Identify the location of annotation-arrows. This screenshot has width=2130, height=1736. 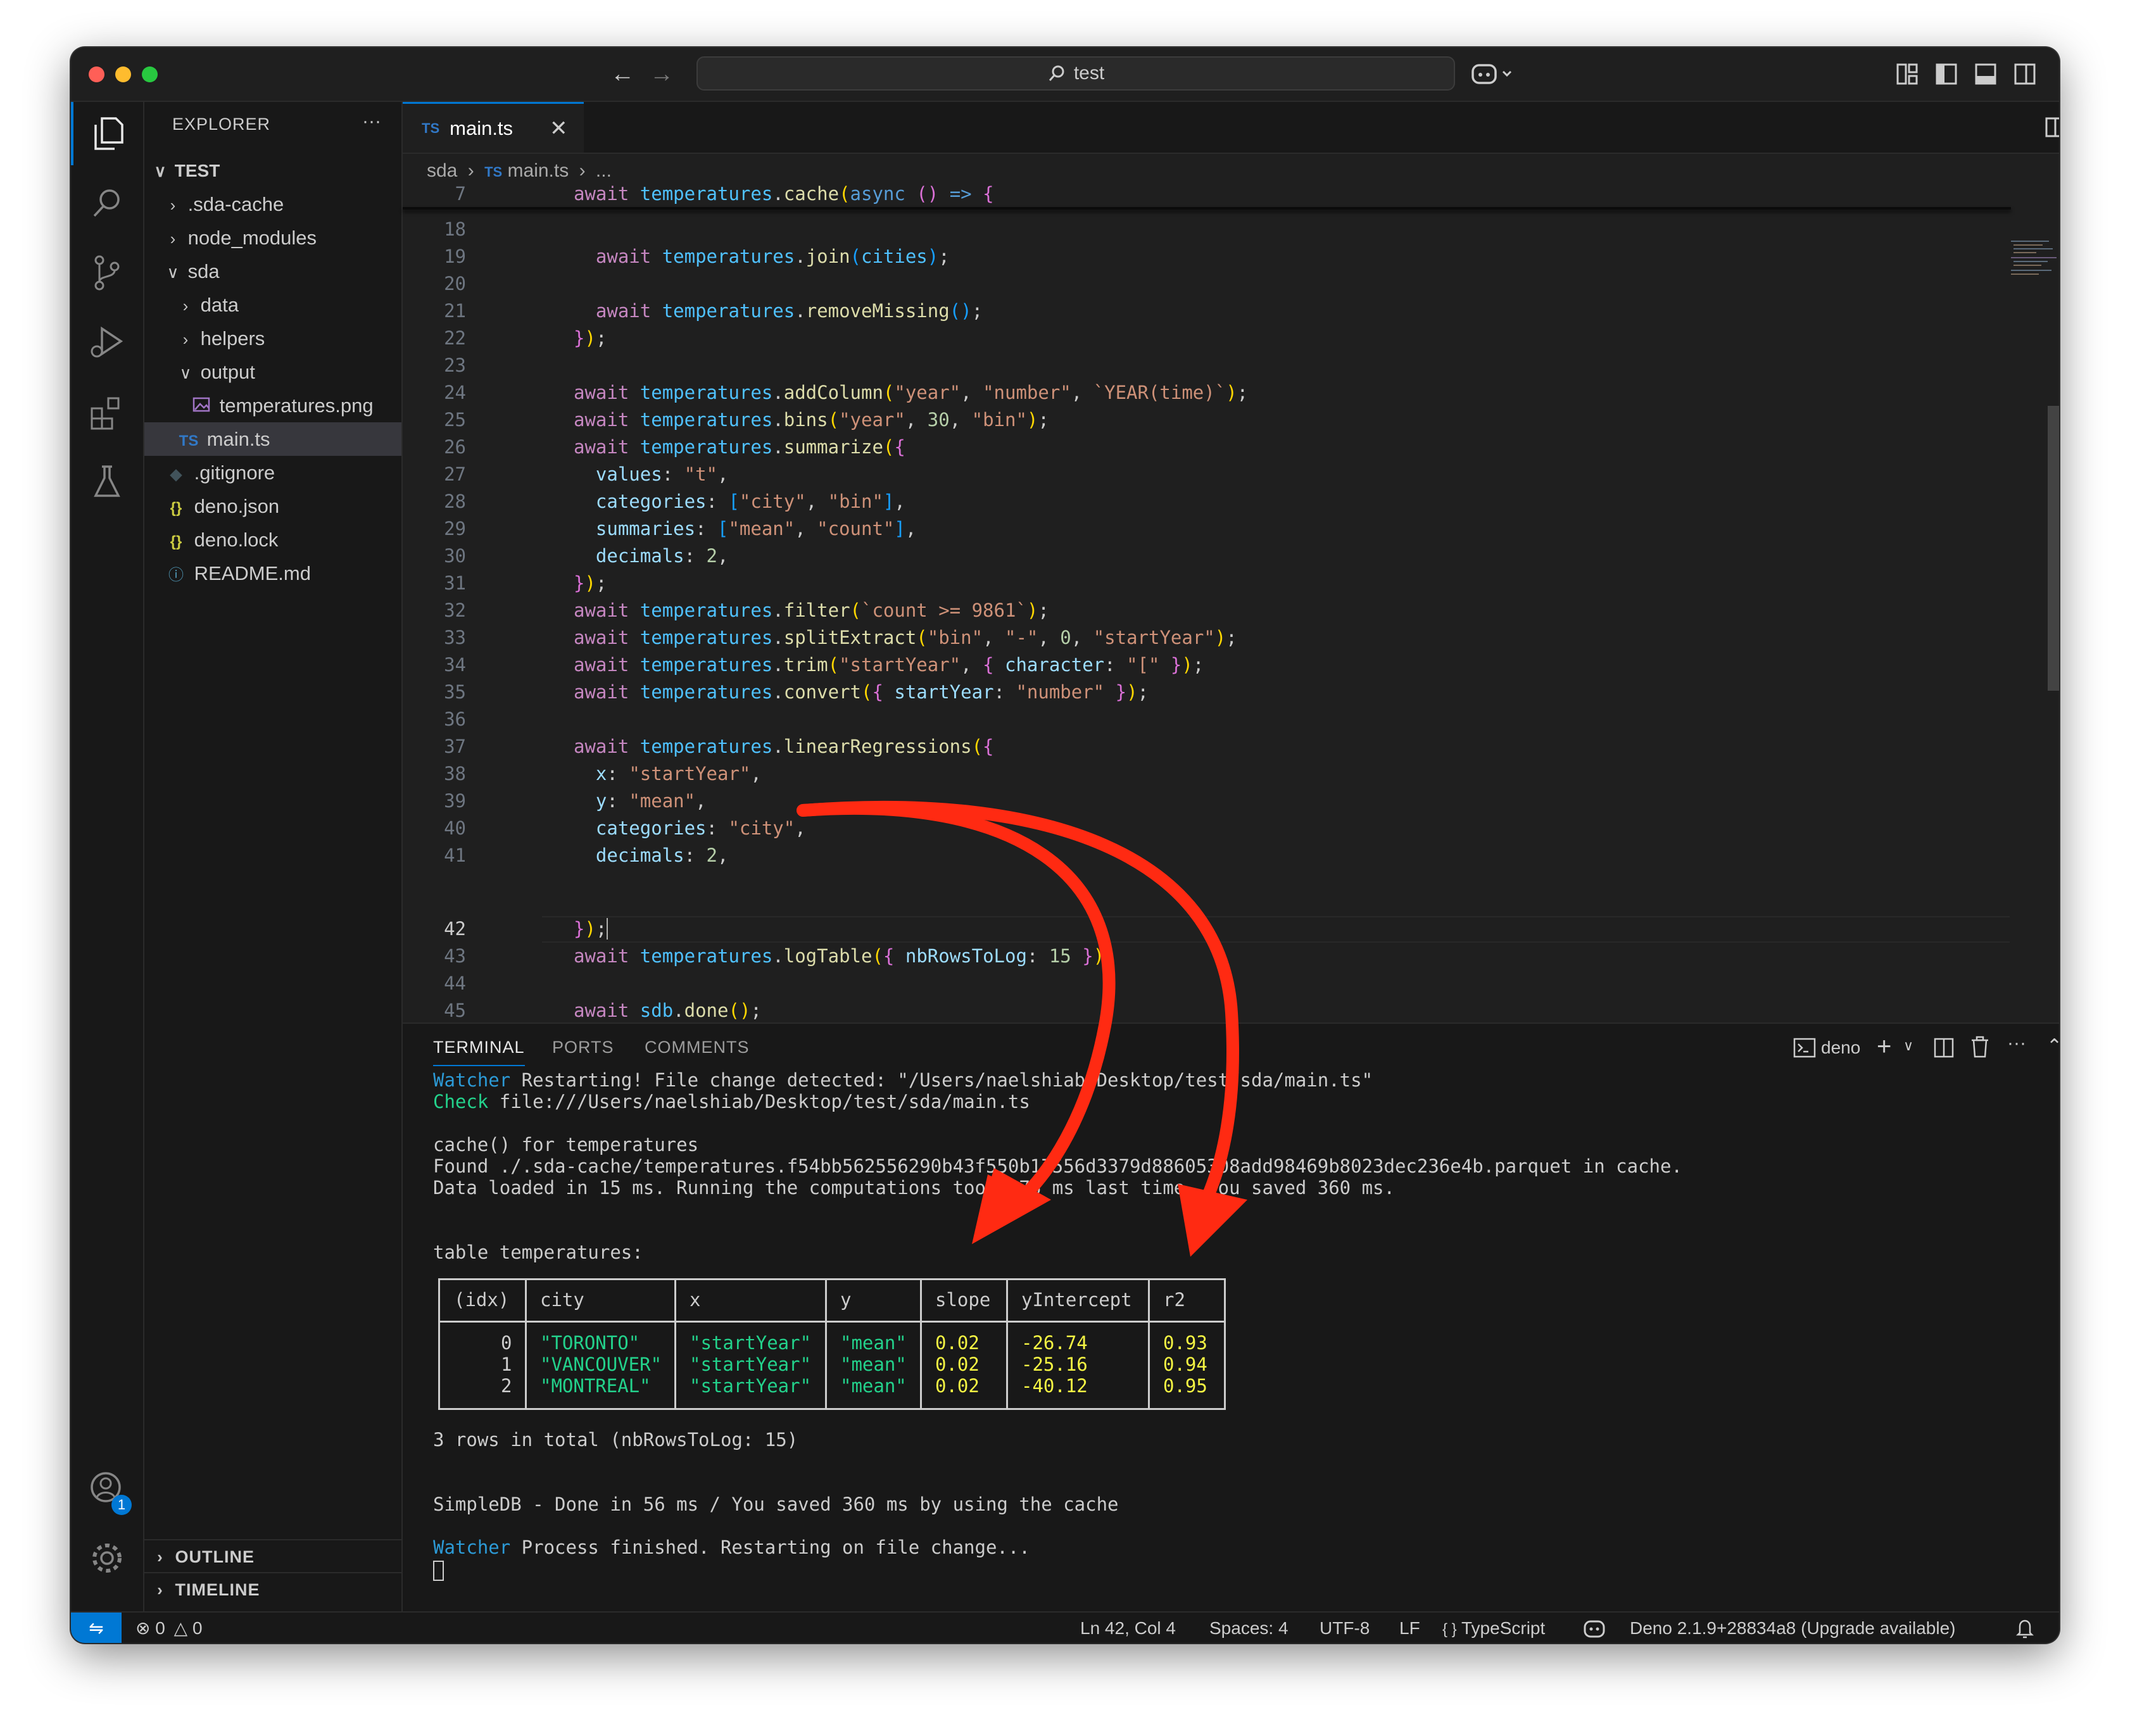
(1022, 1028).